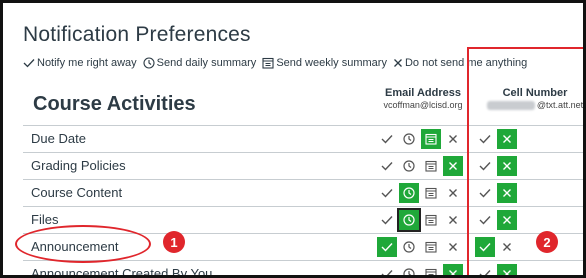  What do you see at coordinates (45, 219) in the screenshot?
I see `row-label: Files` at bounding box center [45, 219].